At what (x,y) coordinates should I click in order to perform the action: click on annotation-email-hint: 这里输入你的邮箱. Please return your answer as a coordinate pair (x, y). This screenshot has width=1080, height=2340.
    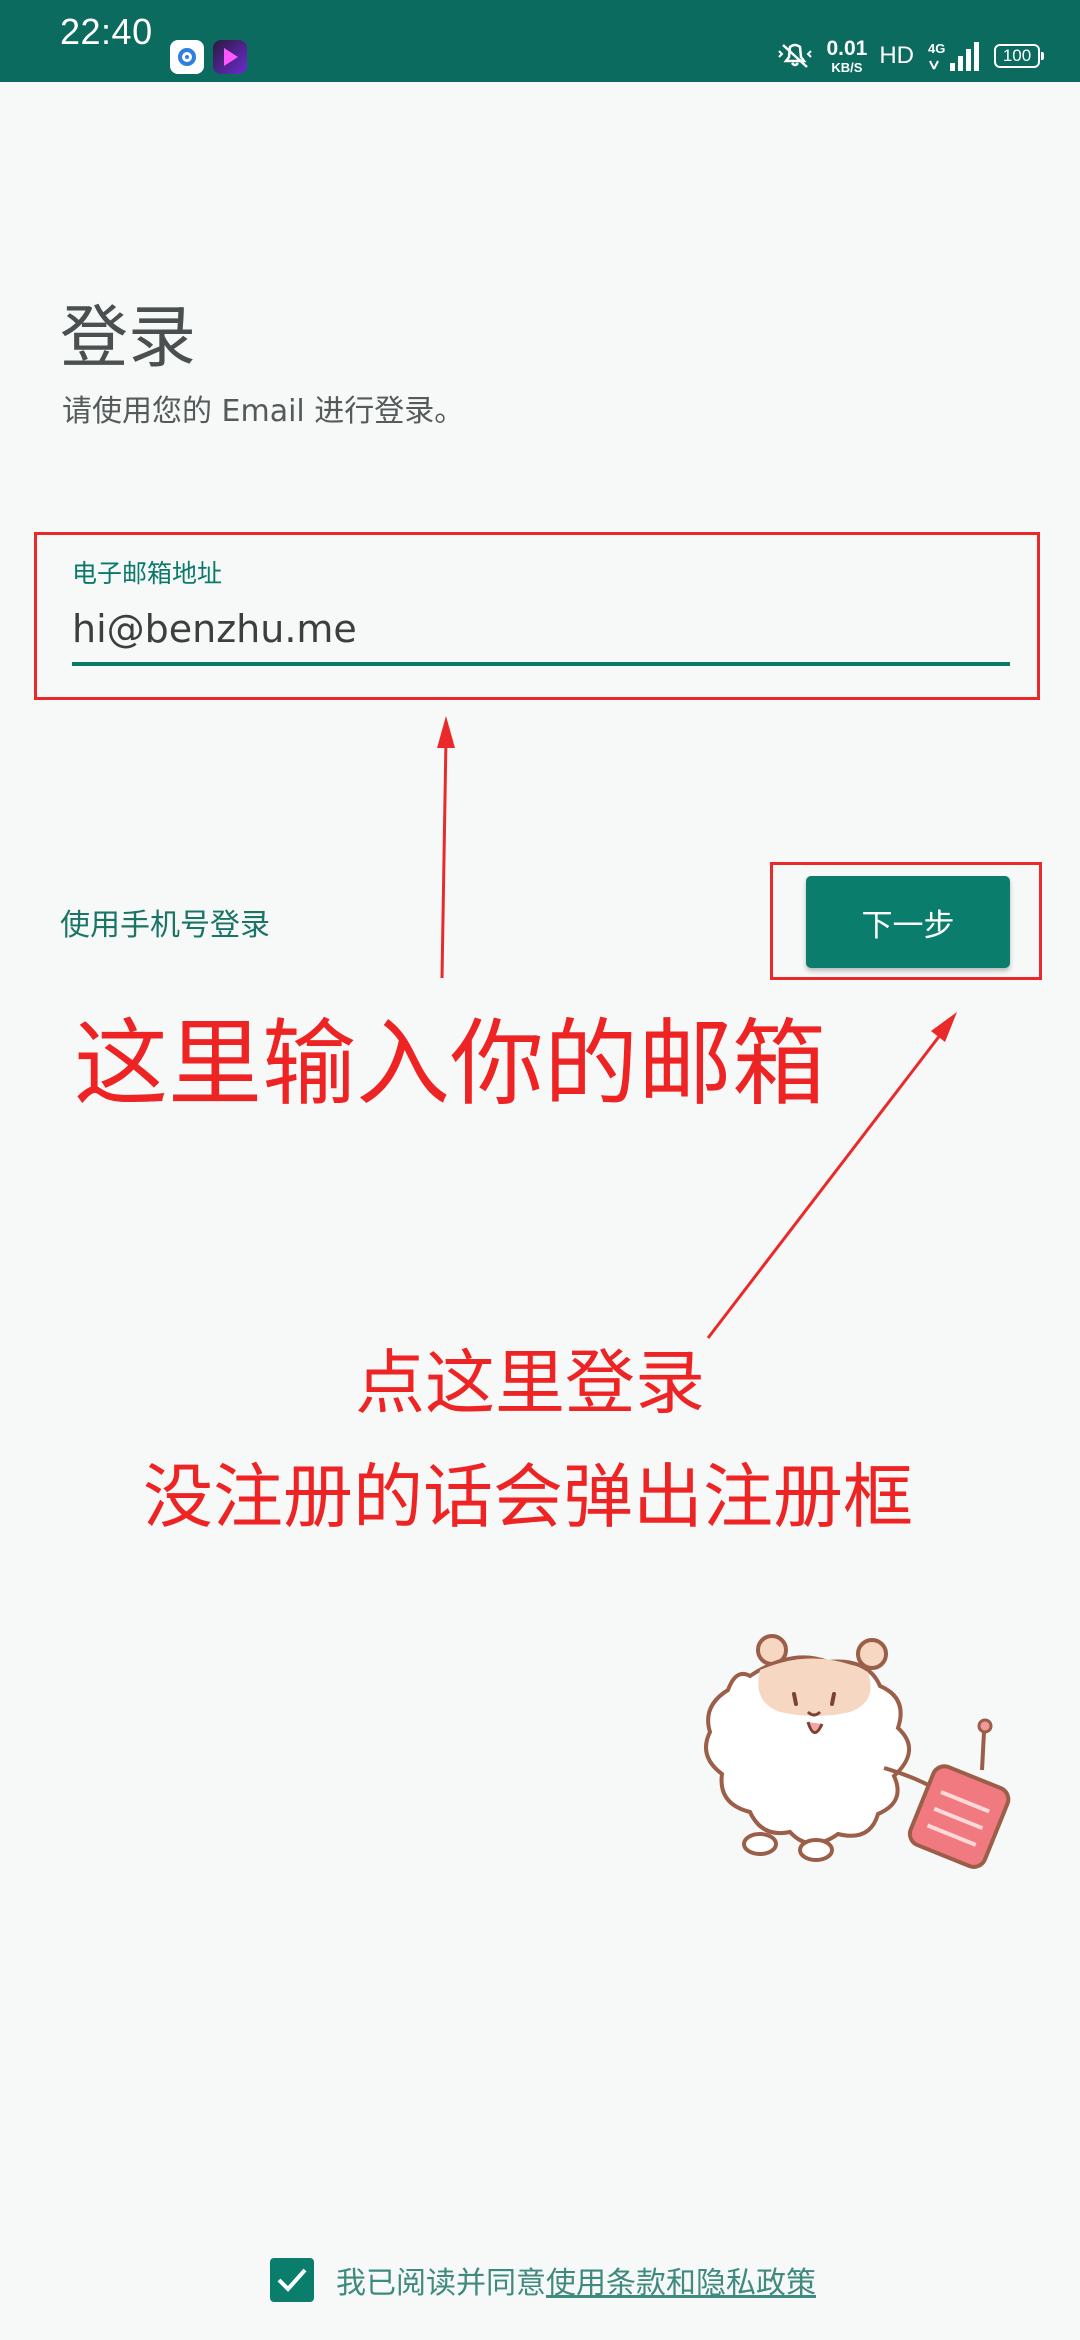
    Looking at the image, I should click on (450, 1064).